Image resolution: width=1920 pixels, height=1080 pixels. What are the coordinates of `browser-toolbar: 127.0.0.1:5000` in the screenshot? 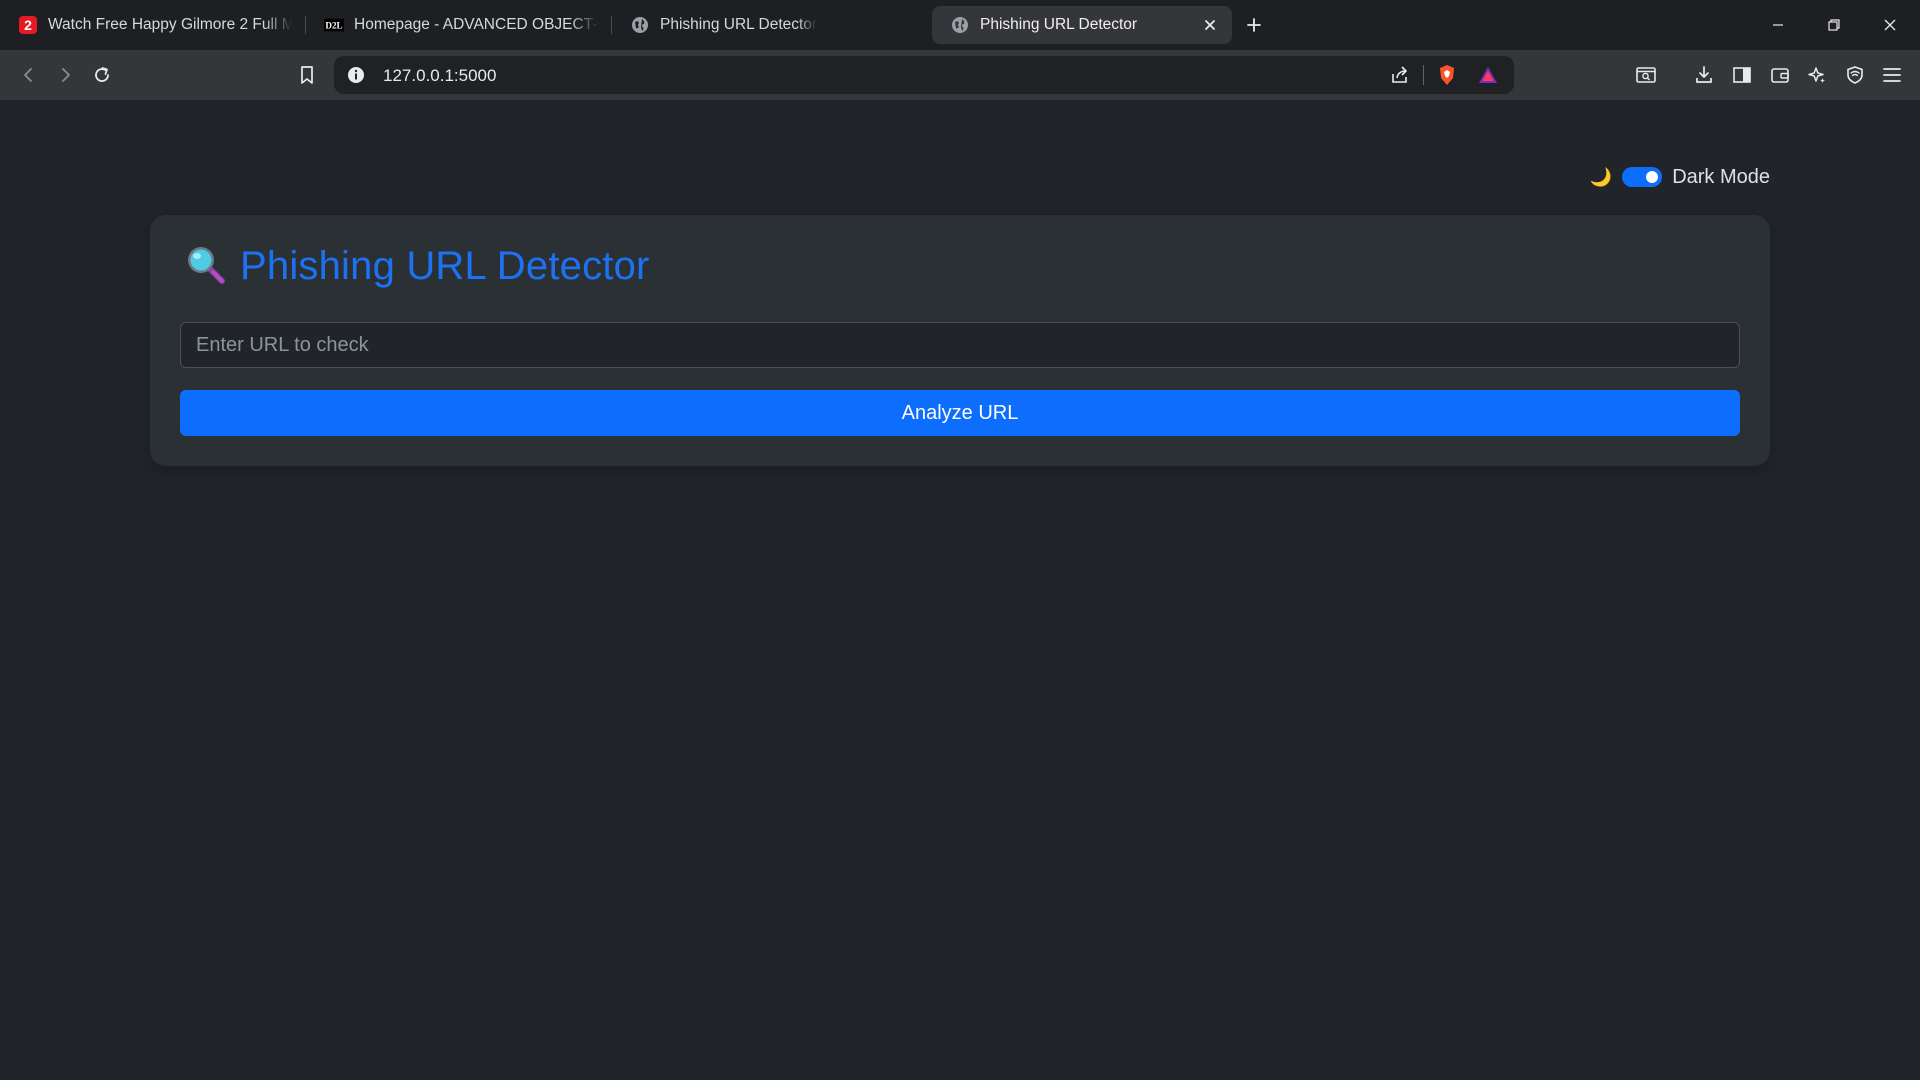 It's located at (960, 75).